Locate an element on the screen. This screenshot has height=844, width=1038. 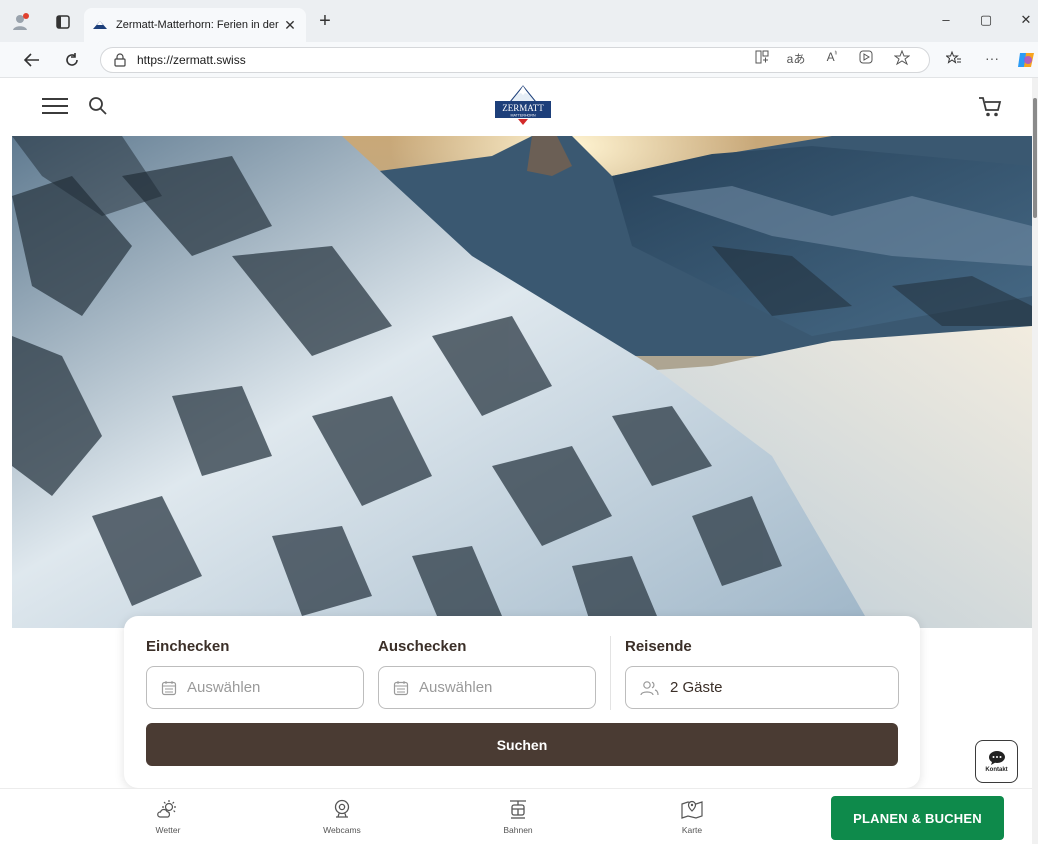
translate-icon: aあ is located at coordinates (796, 58).